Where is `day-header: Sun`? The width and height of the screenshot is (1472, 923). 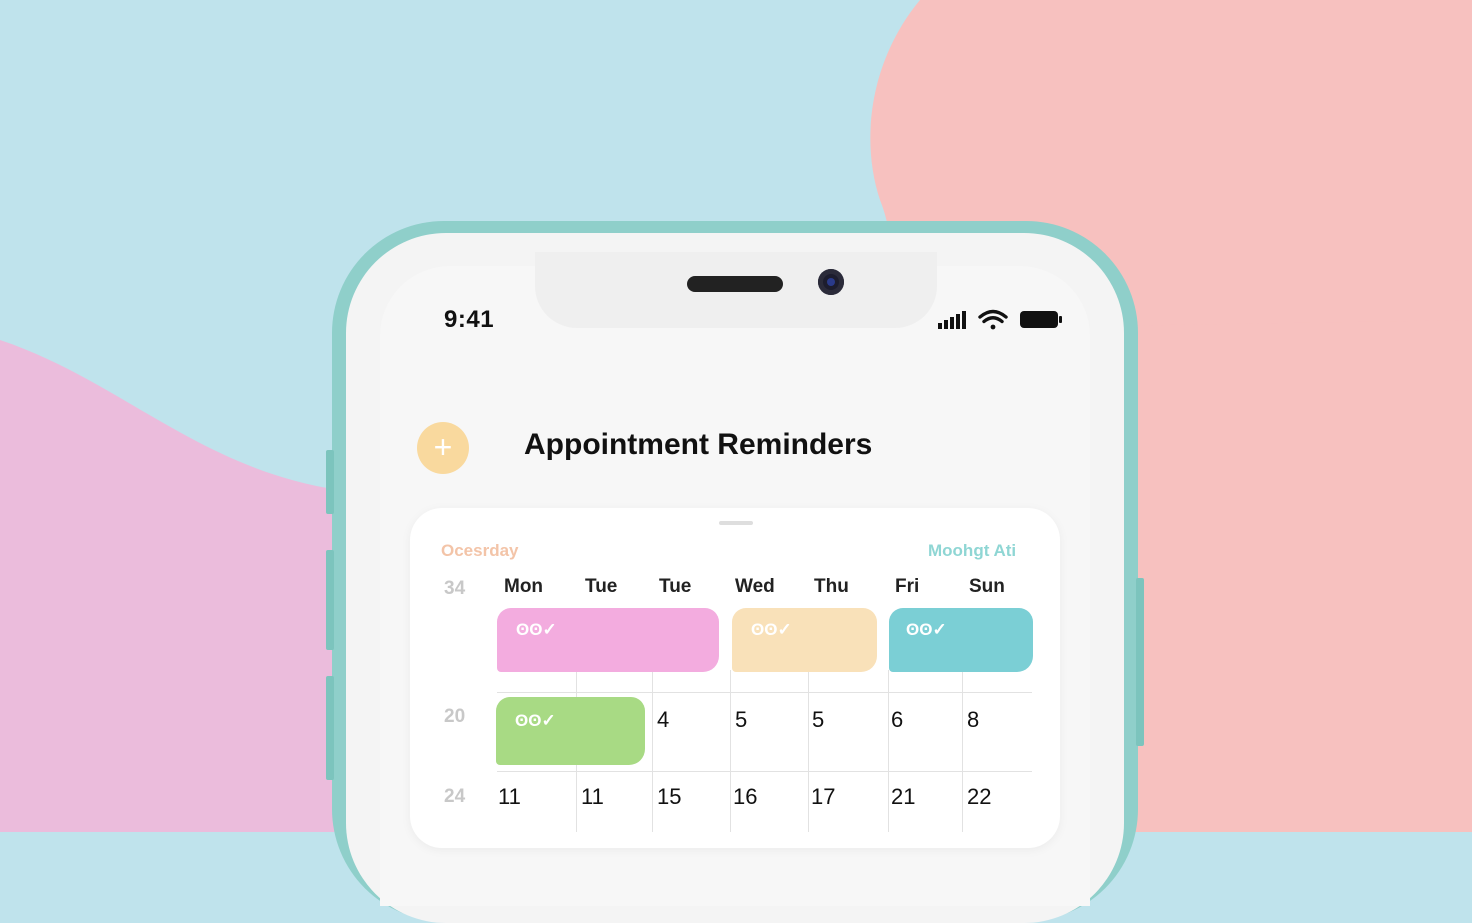 day-header: Sun is located at coordinates (987, 586).